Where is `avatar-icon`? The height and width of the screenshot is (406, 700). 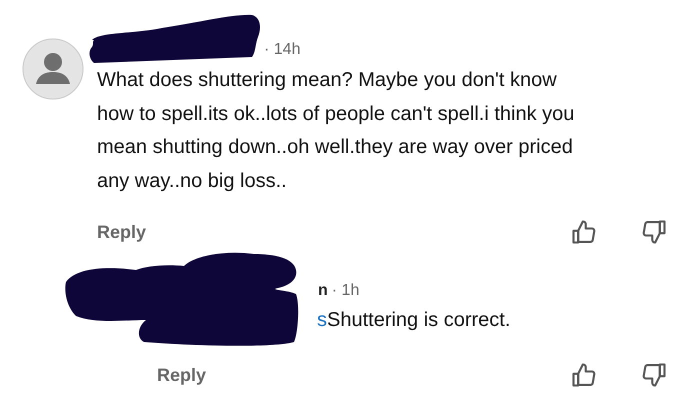
avatar-icon is located at coordinates (53, 69).